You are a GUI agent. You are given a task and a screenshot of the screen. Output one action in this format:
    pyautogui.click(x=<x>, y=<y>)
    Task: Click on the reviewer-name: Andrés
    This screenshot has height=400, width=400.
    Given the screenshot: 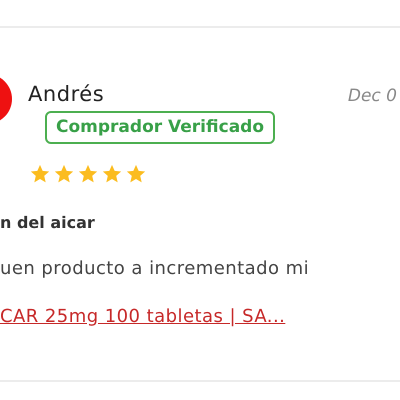 What is the action you would take?
    pyautogui.click(x=66, y=94)
    